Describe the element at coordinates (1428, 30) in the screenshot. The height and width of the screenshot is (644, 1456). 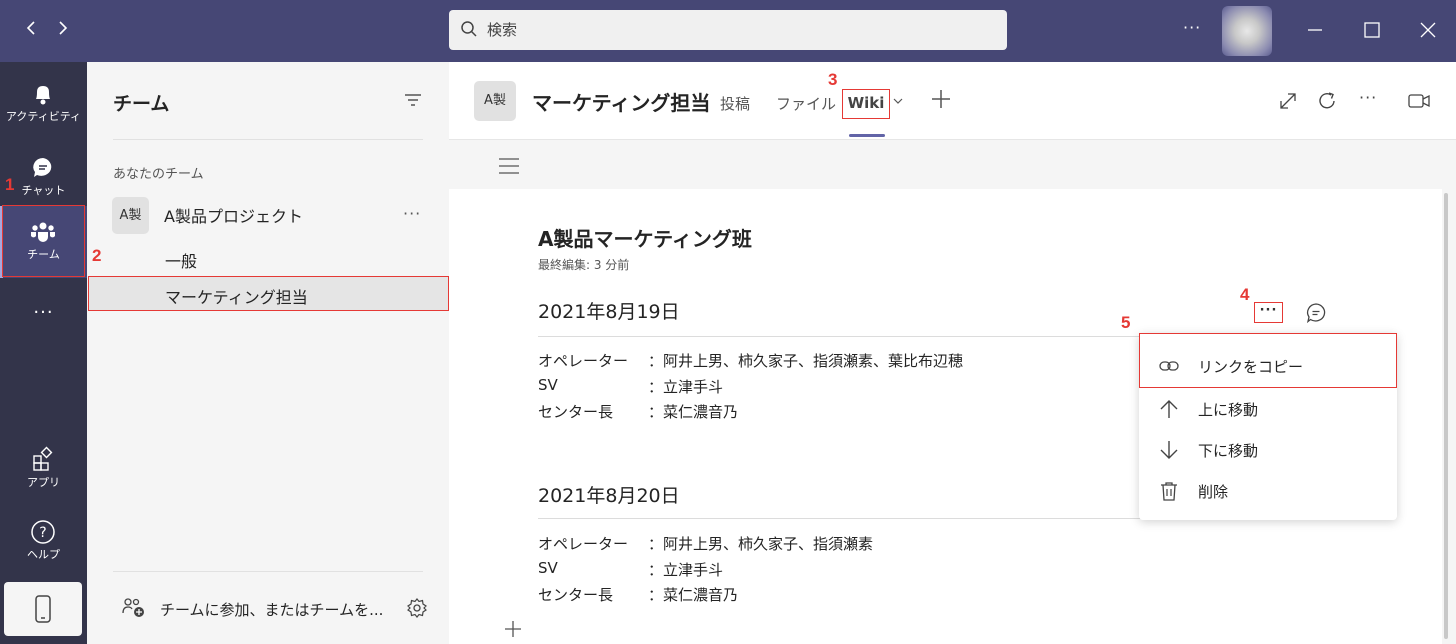
I see `close-icon` at that location.